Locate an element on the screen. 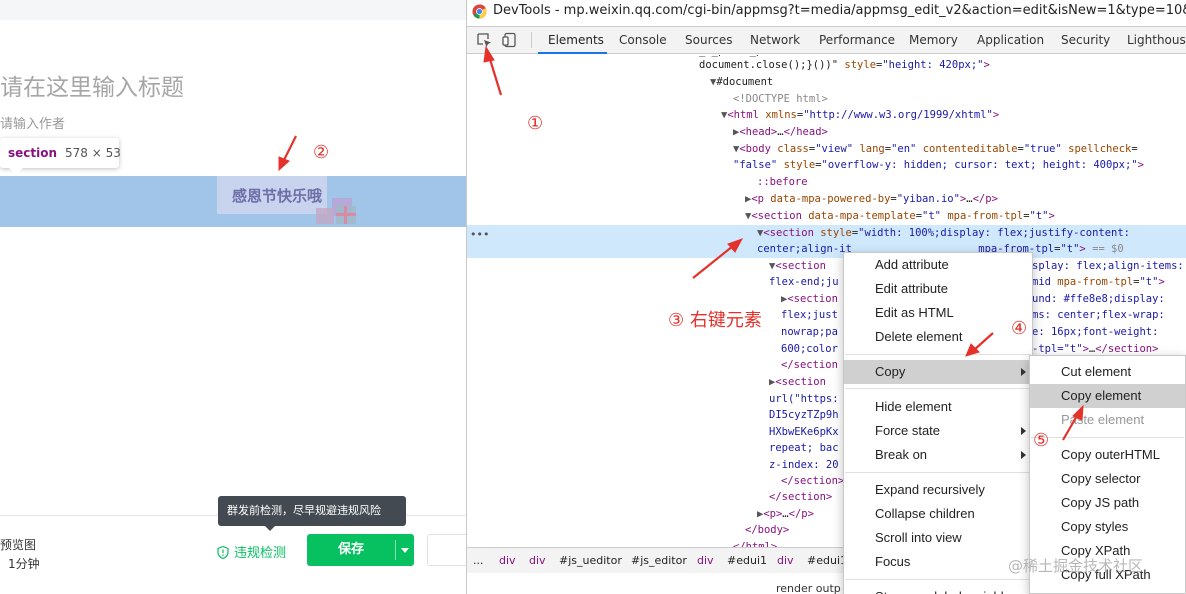 This screenshot has height=594, width=1186. menu-item-force-state-label: Force state is located at coordinates (908, 430).